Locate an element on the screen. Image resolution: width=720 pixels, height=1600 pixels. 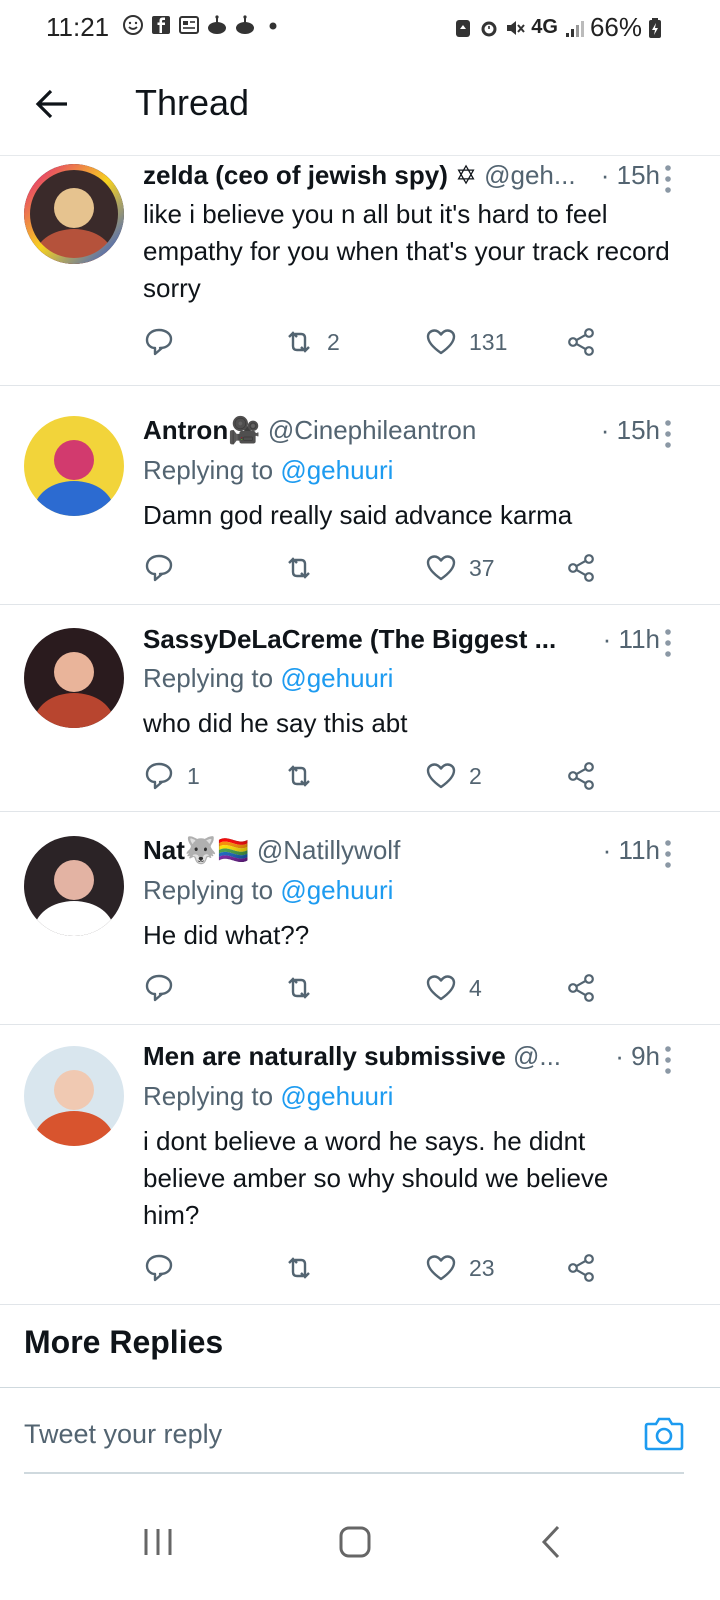
news-icon is located at coordinates (189, 25).